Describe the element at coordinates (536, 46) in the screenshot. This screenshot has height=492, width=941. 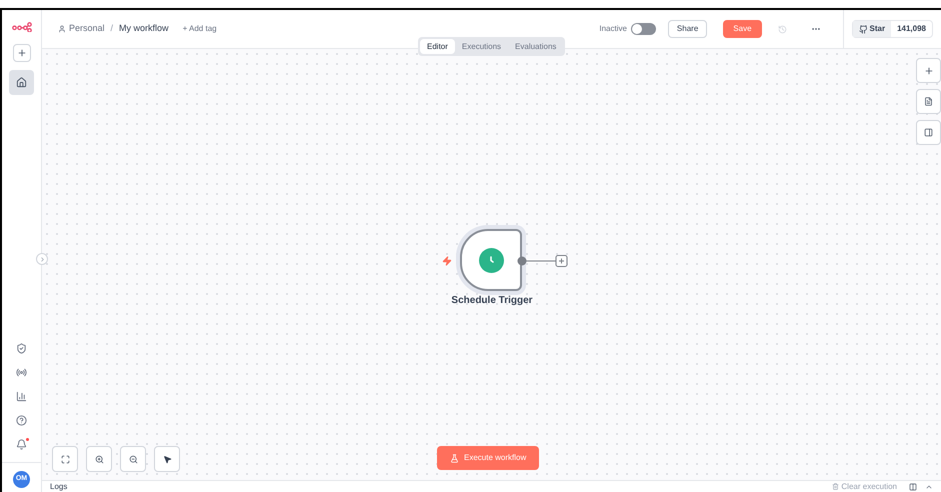
I see `view-tab: Evaluations` at that location.